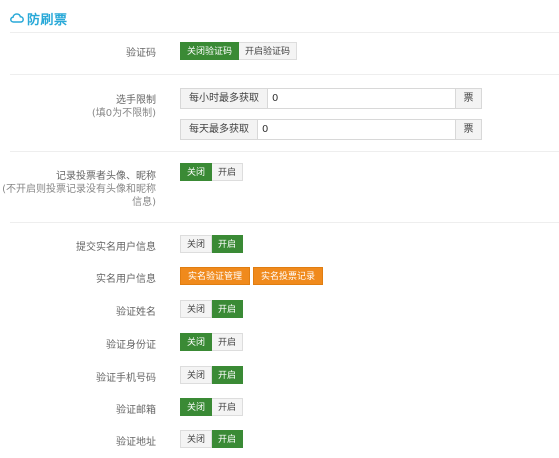 The width and height of the screenshot is (559, 458). I want to click on record-avatar-off-button: 关闭, so click(196, 172).